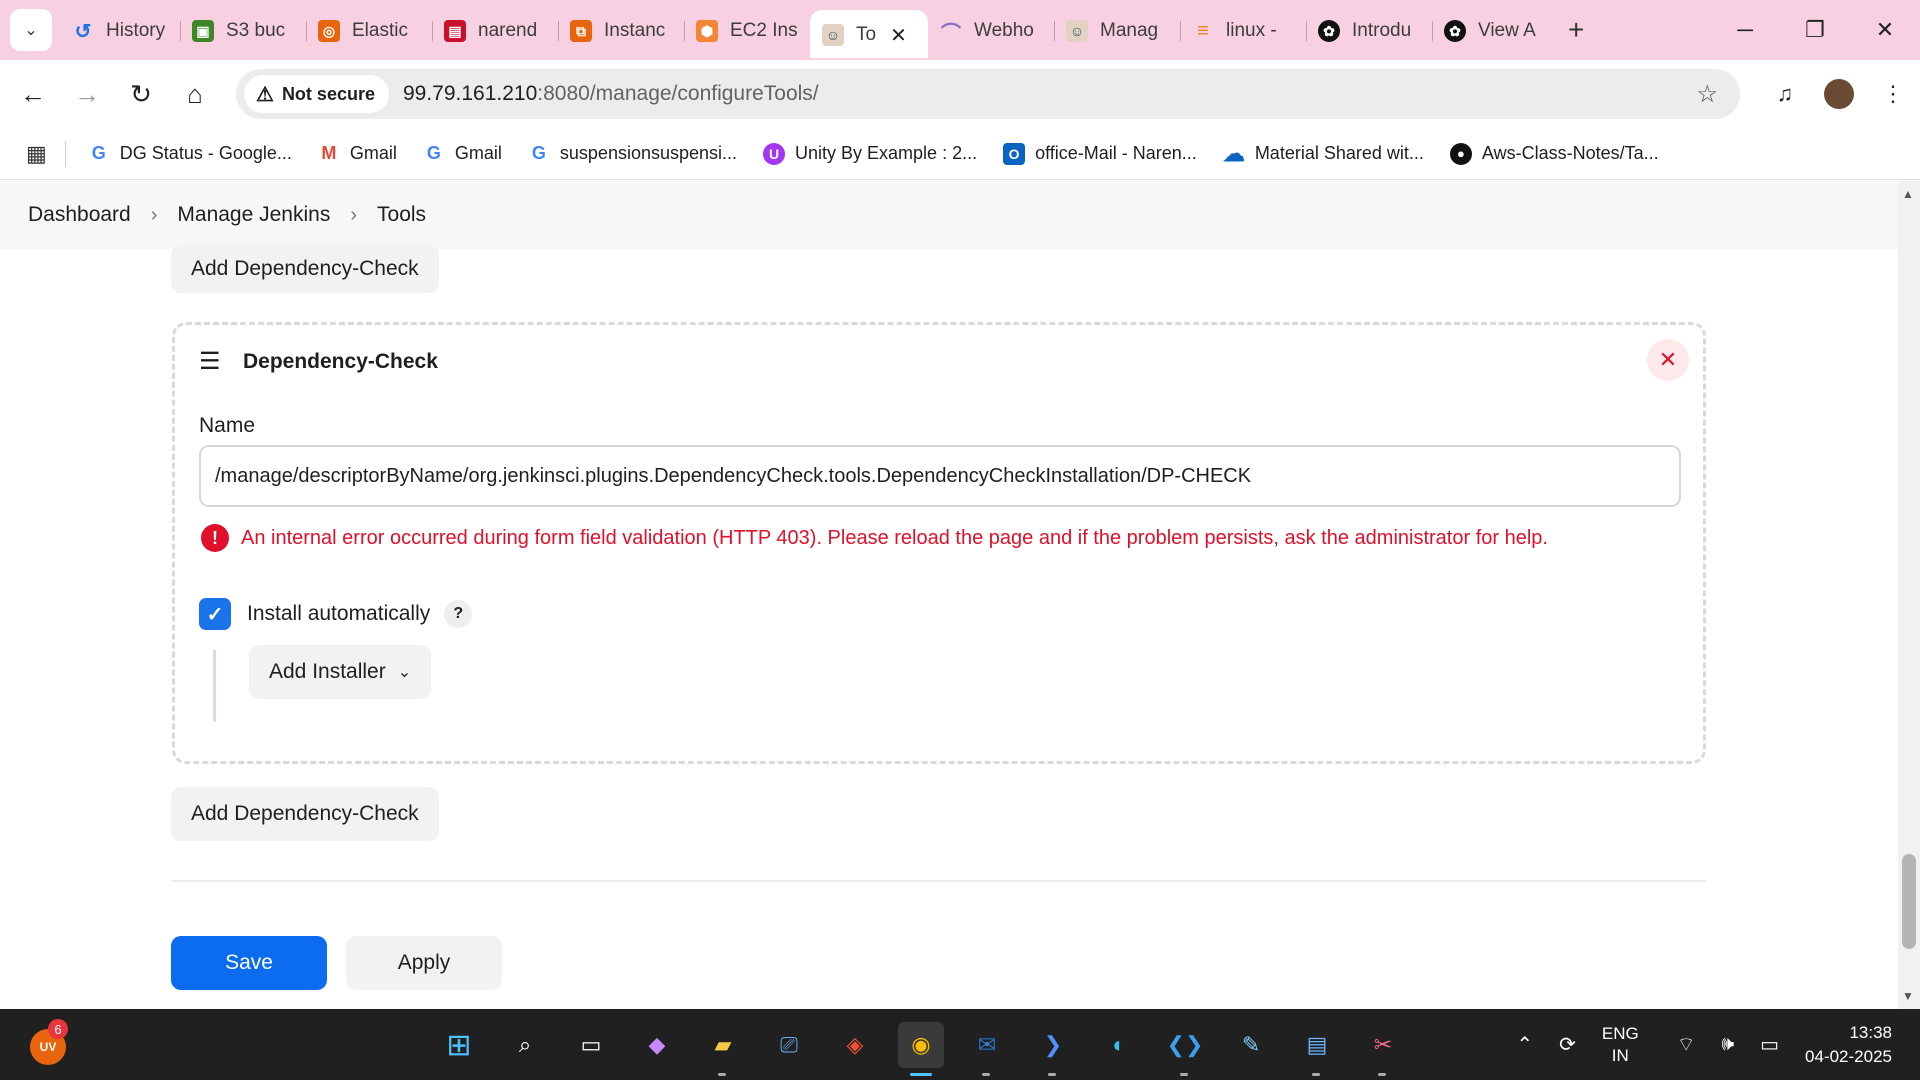  I want to click on breadcrumb-dashboard: Dashboard, so click(79, 215).